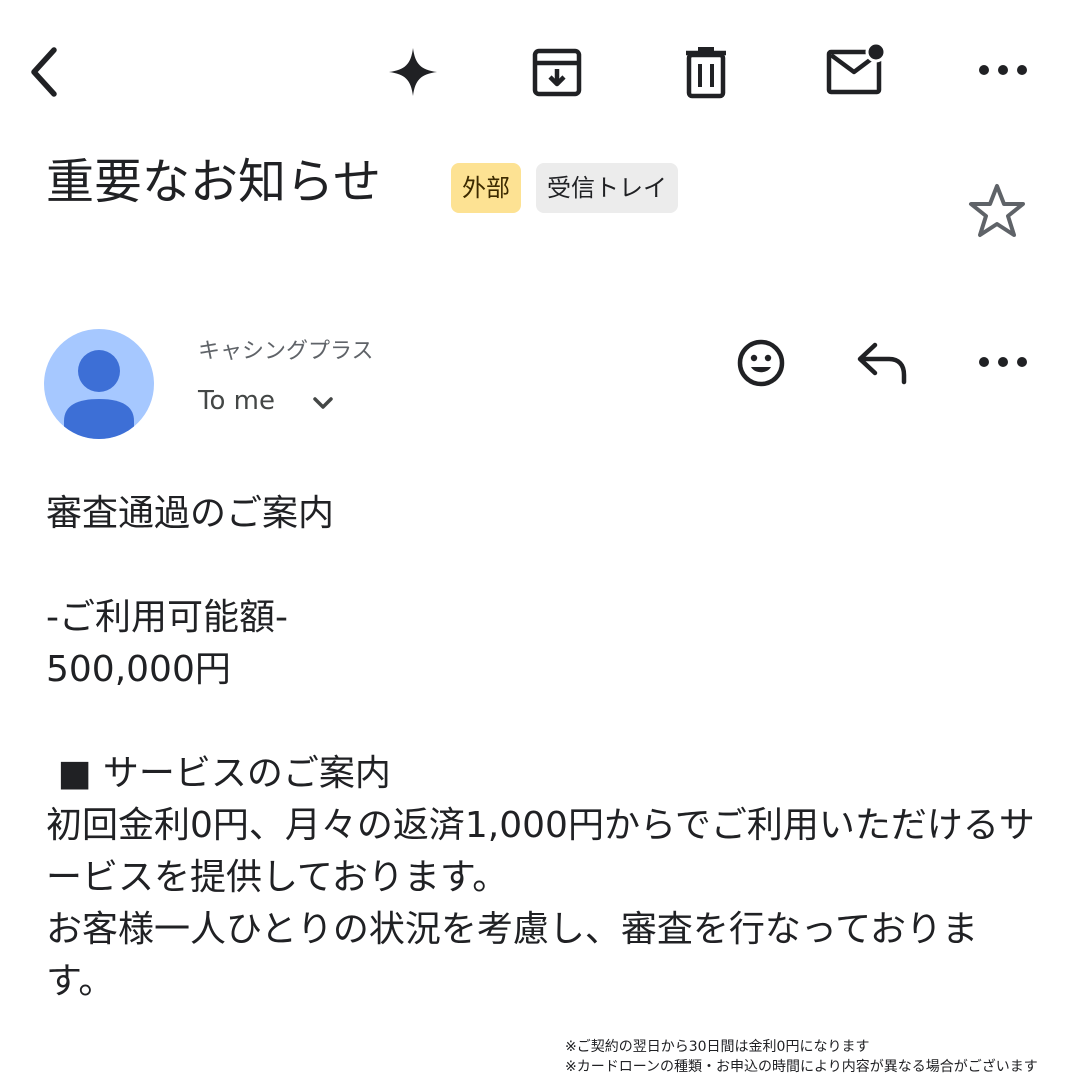 This screenshot has width=1080, height=1080. Describe the element at coordinates (138, 669) in the screenshot. I see `credit-limit-amount: 500,000円` at that location.